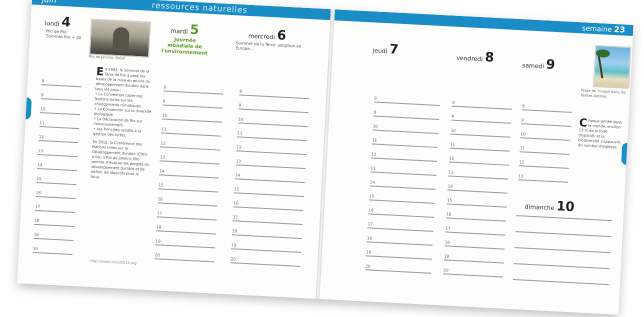  Describe the element at coordinates (533, 66) in the screenshot. I see `day-name: samedi` at that location.